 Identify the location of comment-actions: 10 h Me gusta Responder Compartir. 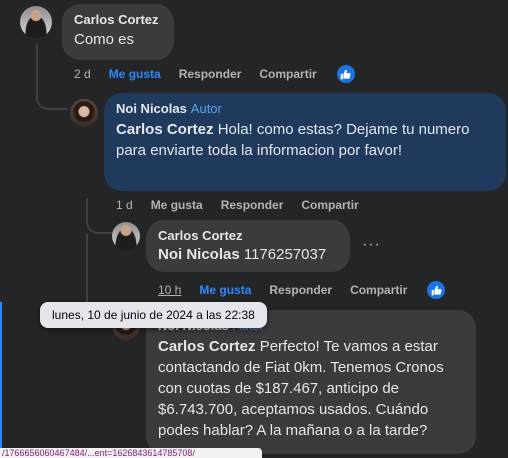
(310, 290).